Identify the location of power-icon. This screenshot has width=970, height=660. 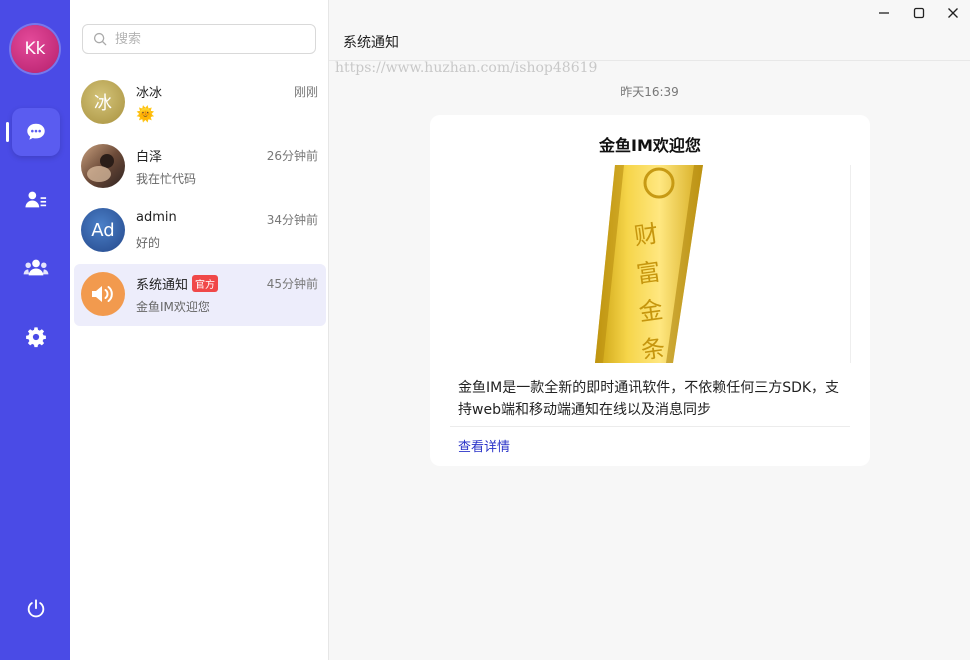
(36, 608).